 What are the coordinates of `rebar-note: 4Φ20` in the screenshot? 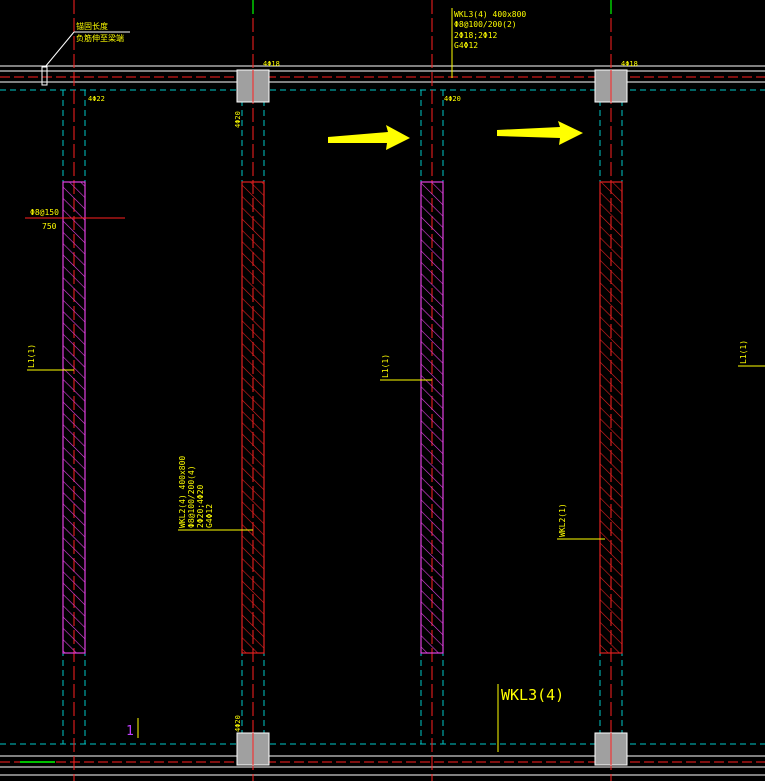 It's located at (452, 99).